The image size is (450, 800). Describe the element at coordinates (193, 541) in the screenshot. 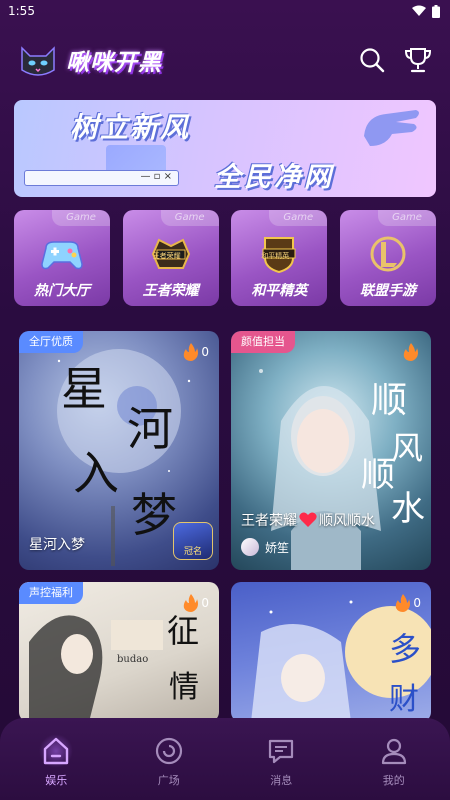

I see `room-named-badge: 冠名` at that location.